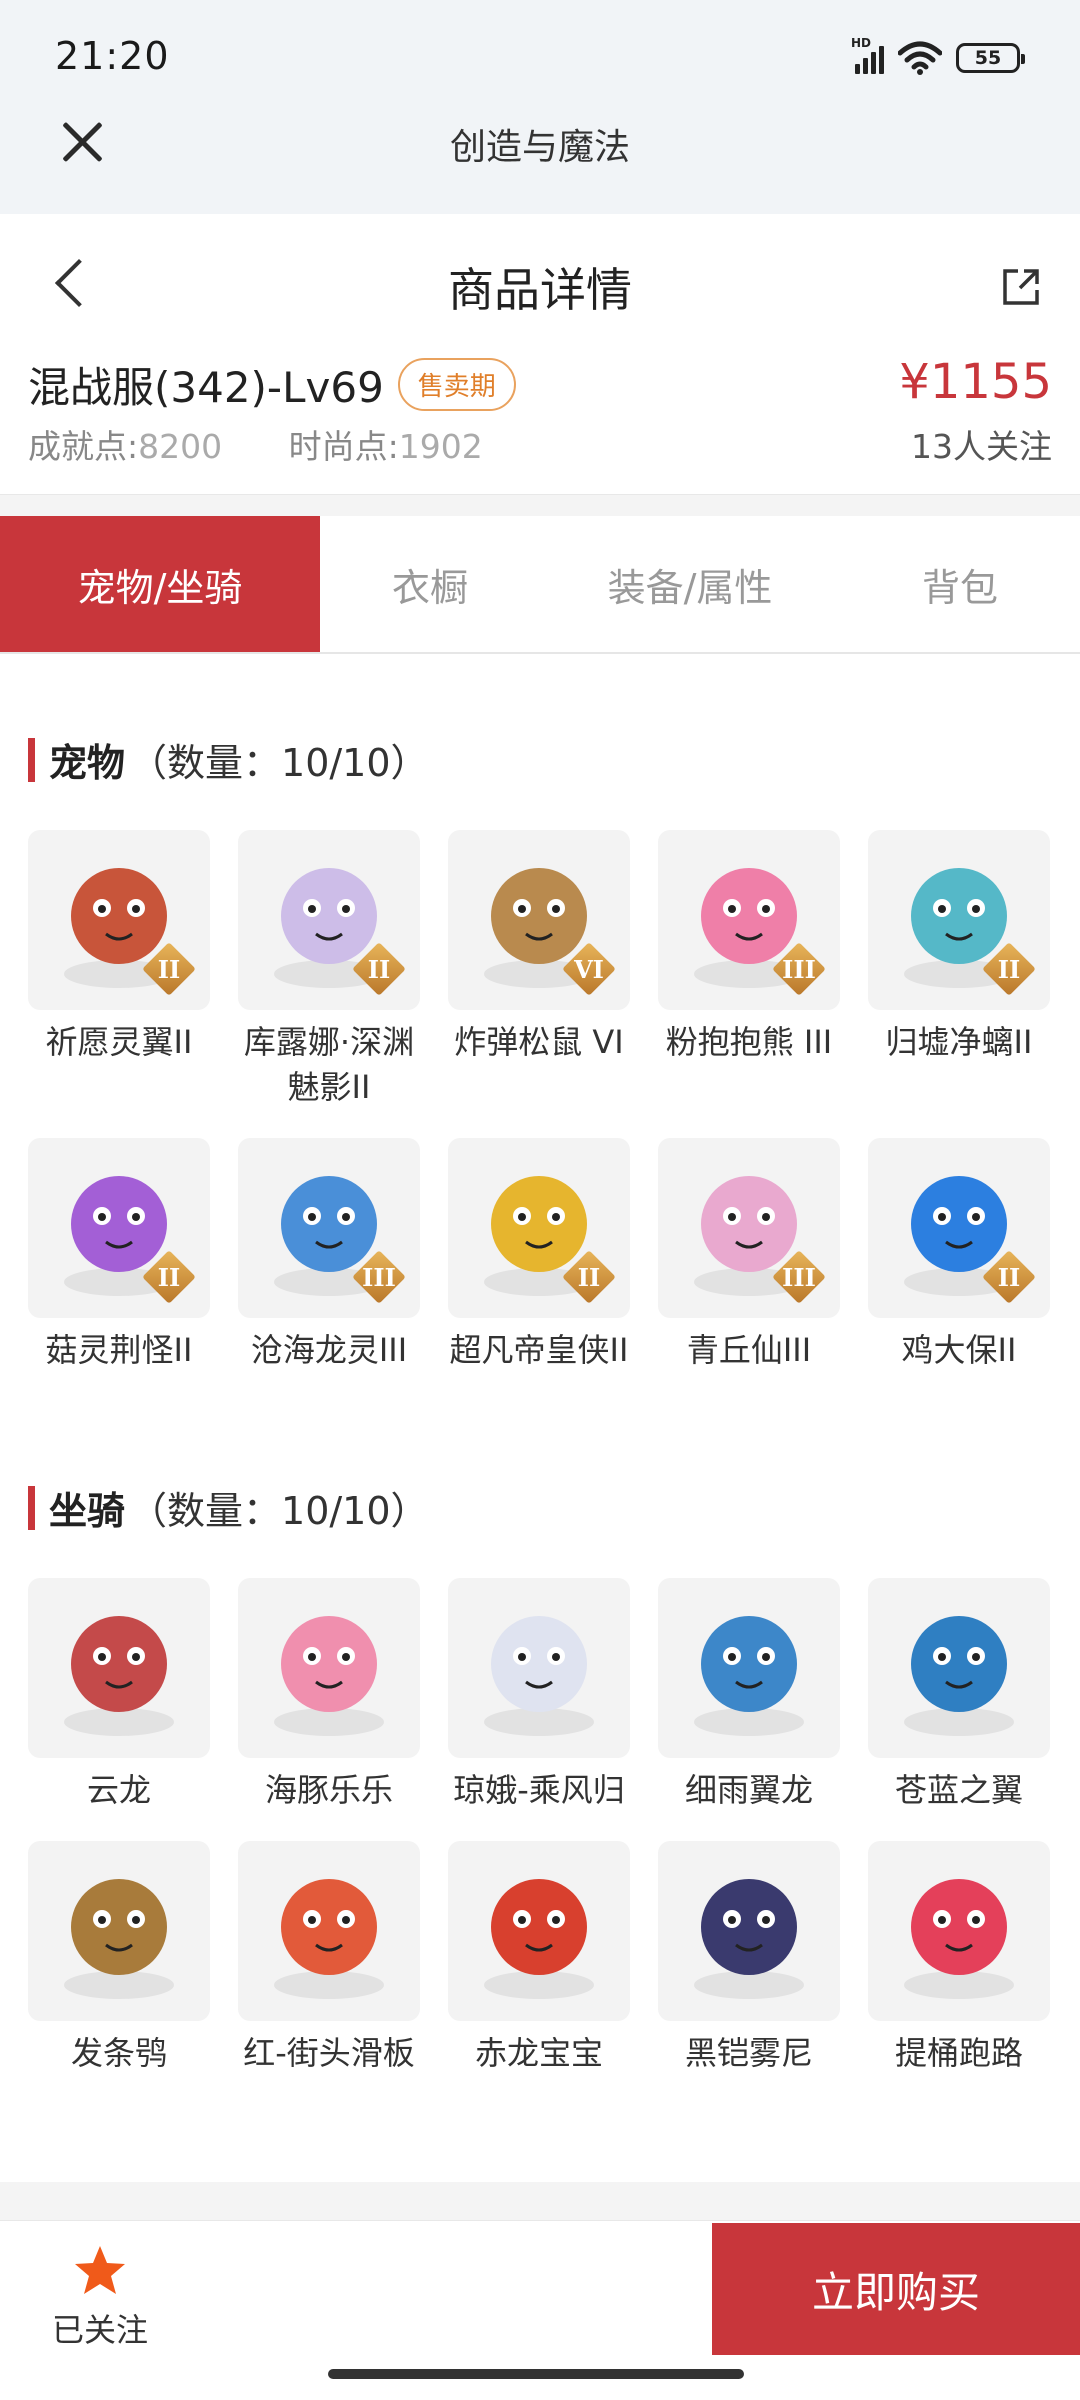 The width and height of the screenshot is (1080, 2400). I want to click on tab-bar: 宠物/坐骑 衣橱 装备/属性 背包, so click(540, 585).